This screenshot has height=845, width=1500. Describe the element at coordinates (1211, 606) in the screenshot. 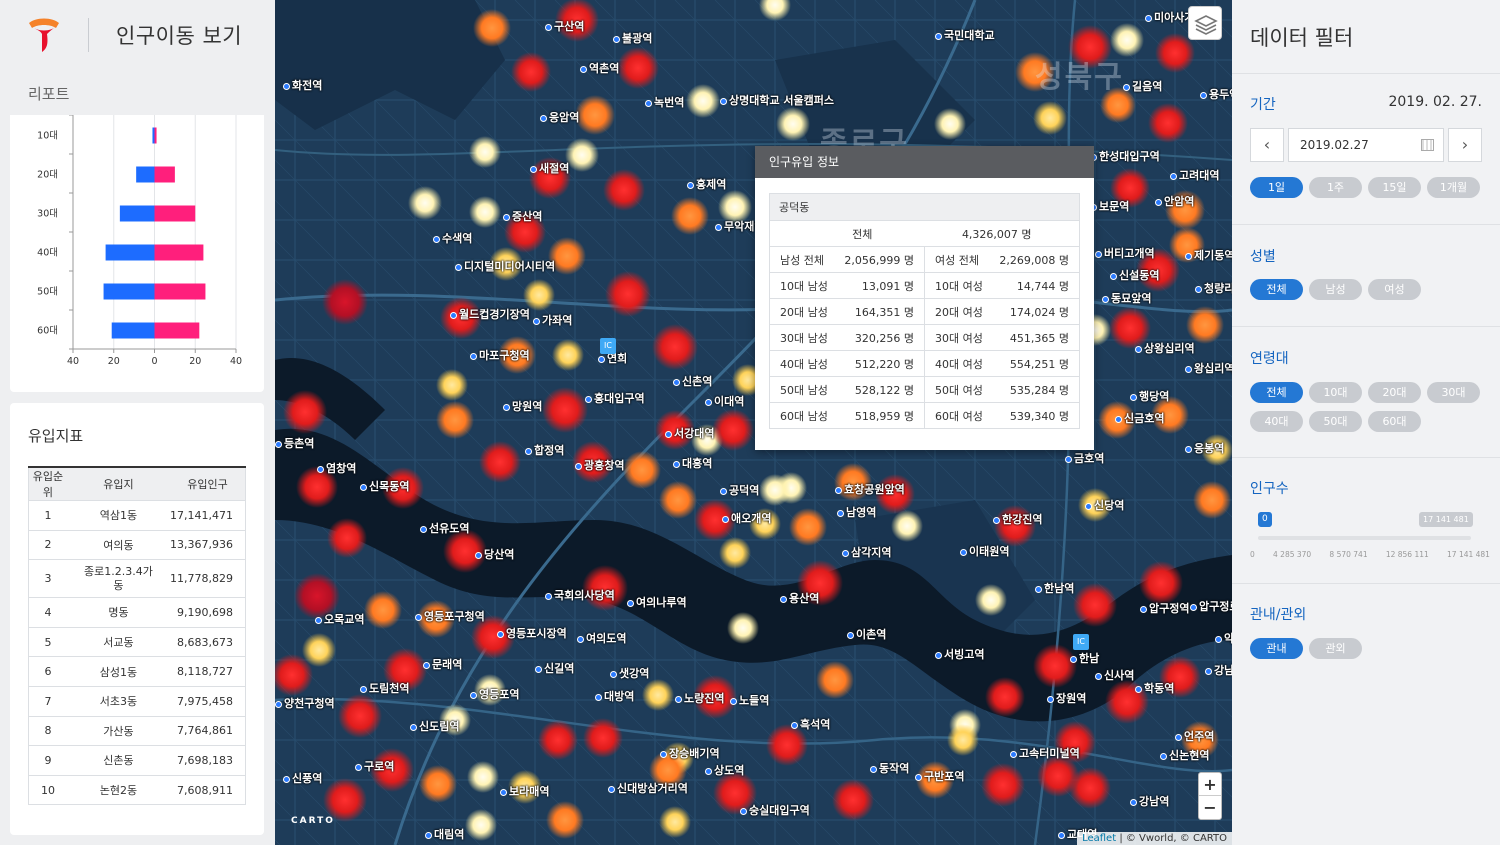

I see `station-label: 압구정로데오역` at that location.